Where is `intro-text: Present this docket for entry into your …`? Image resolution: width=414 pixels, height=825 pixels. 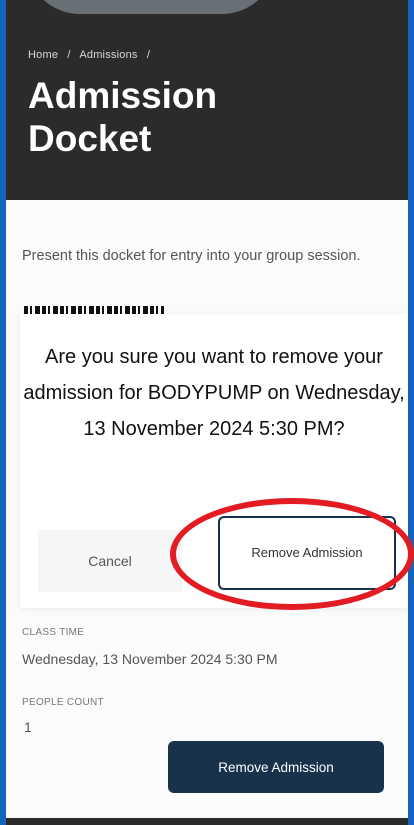 intro-text: Present this docket for entry into your … is located at coordinates (191, 256).